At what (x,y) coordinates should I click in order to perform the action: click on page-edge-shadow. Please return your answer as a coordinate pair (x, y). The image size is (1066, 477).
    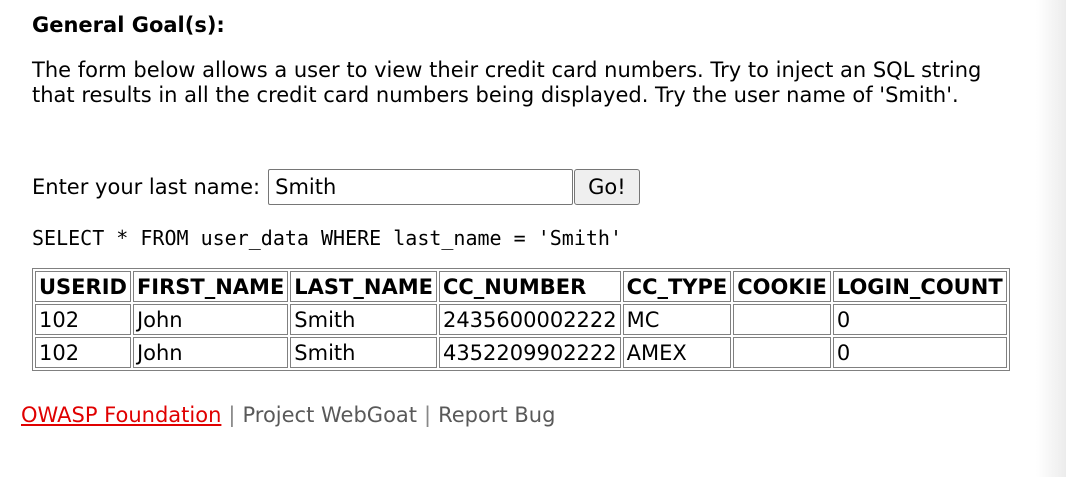
    Looking at the image, I should click on (1051, 238).